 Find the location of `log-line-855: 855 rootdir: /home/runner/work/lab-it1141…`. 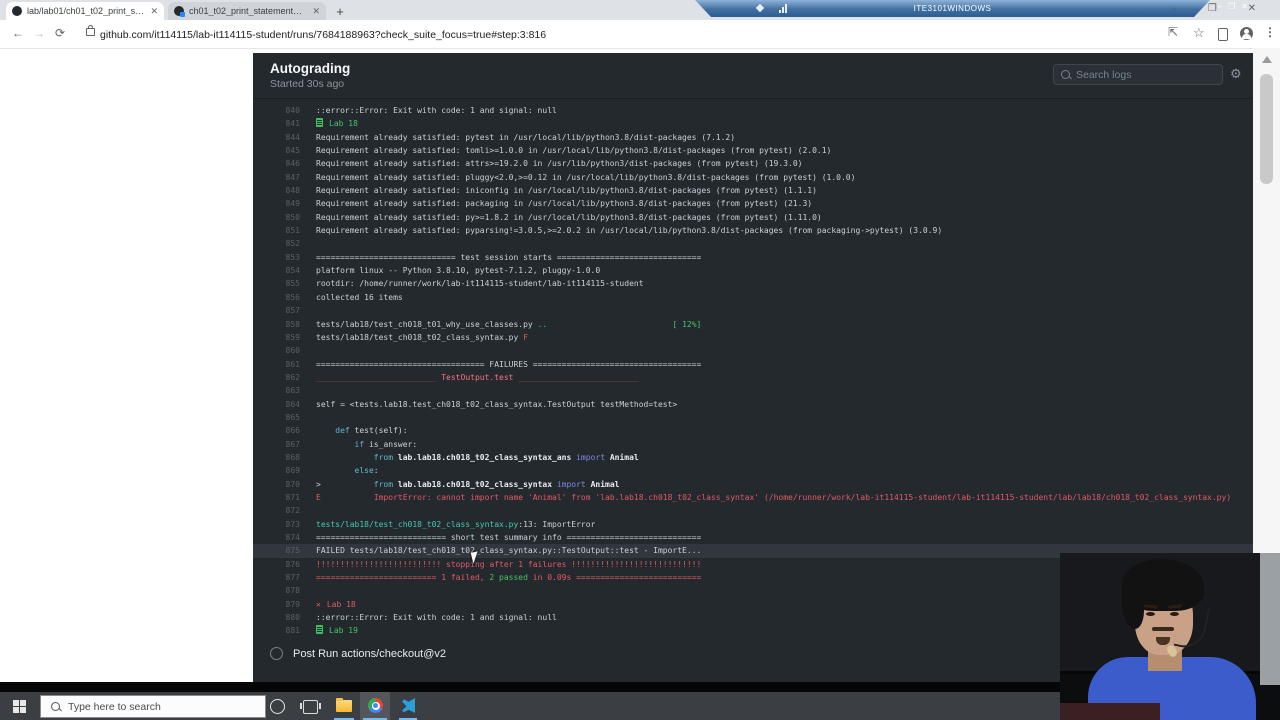

log-line-855: 855 rootdir: /home/runner/work/lab-it1141… is located at coordinates (753, 283).